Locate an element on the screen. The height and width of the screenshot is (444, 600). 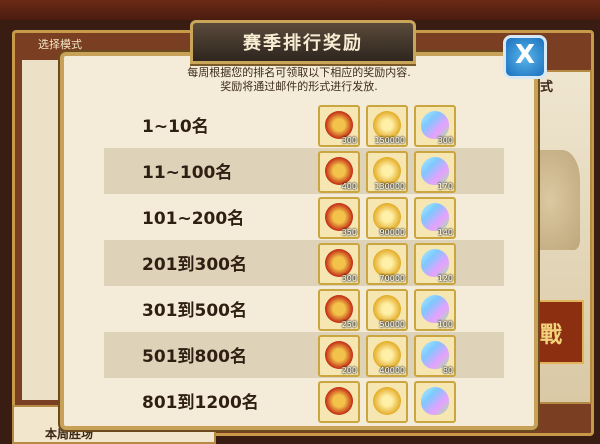
reward-quantity: 40000 is located at coordinates (392, 370).